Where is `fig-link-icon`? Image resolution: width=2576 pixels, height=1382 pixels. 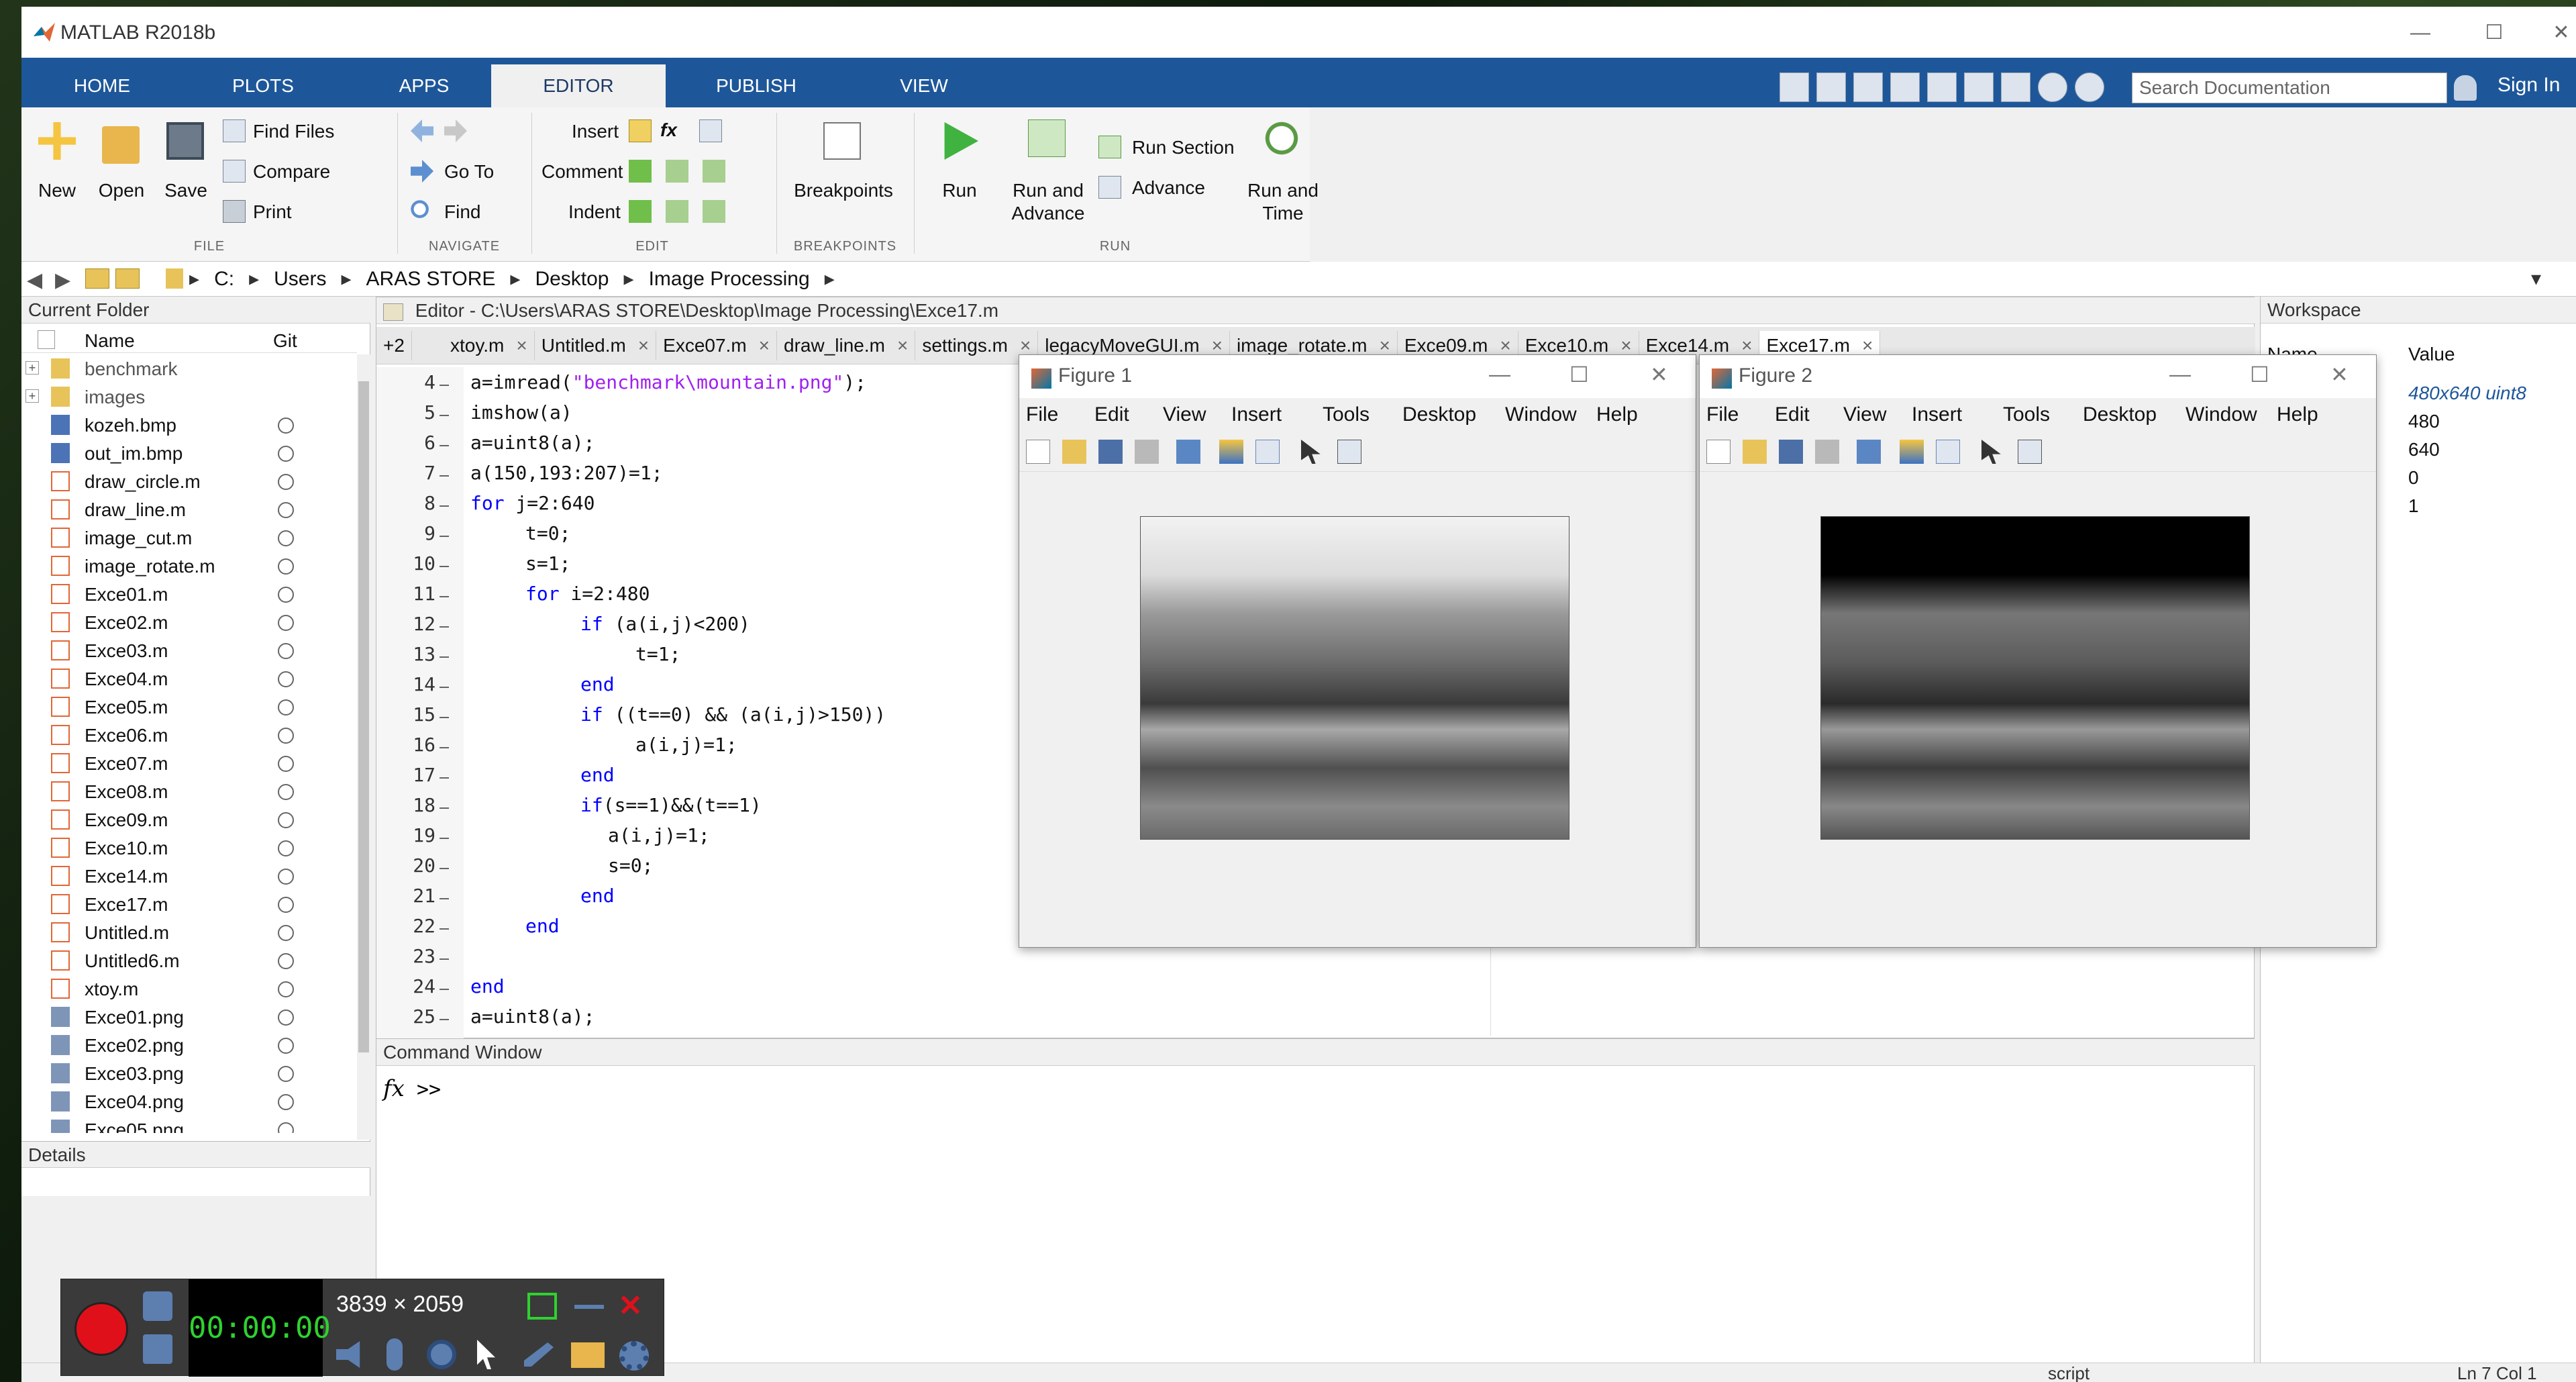
fig-link-icon is located at coordinates (1869, 452).